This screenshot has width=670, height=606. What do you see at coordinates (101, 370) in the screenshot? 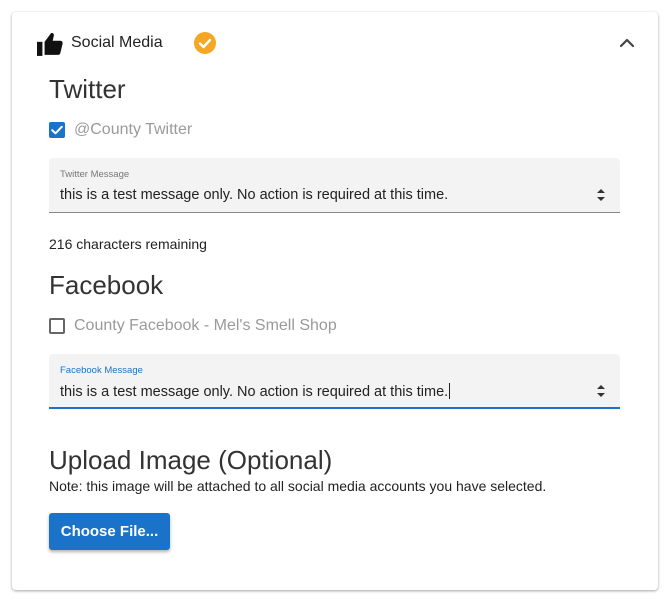
I see `facebook-message-label: Facebook Message` at bounding box center [101, 370].